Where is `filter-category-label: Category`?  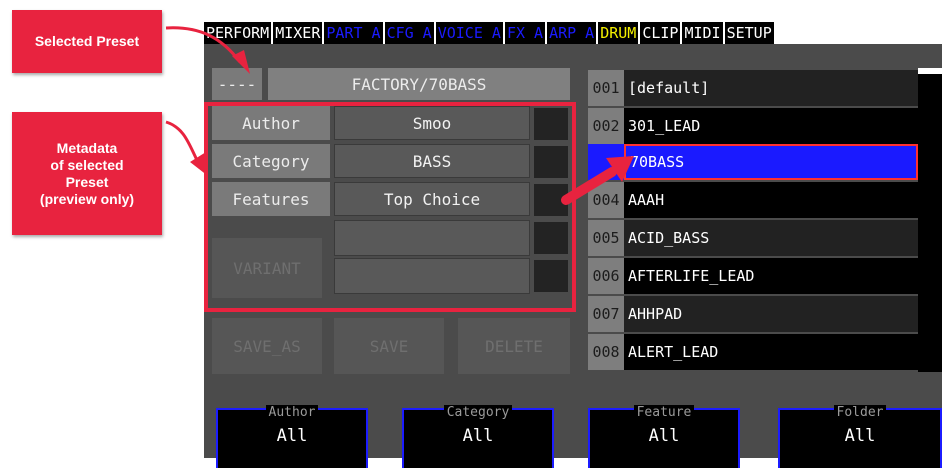 filter-category-label: Category is located at coordinates (478, 412).